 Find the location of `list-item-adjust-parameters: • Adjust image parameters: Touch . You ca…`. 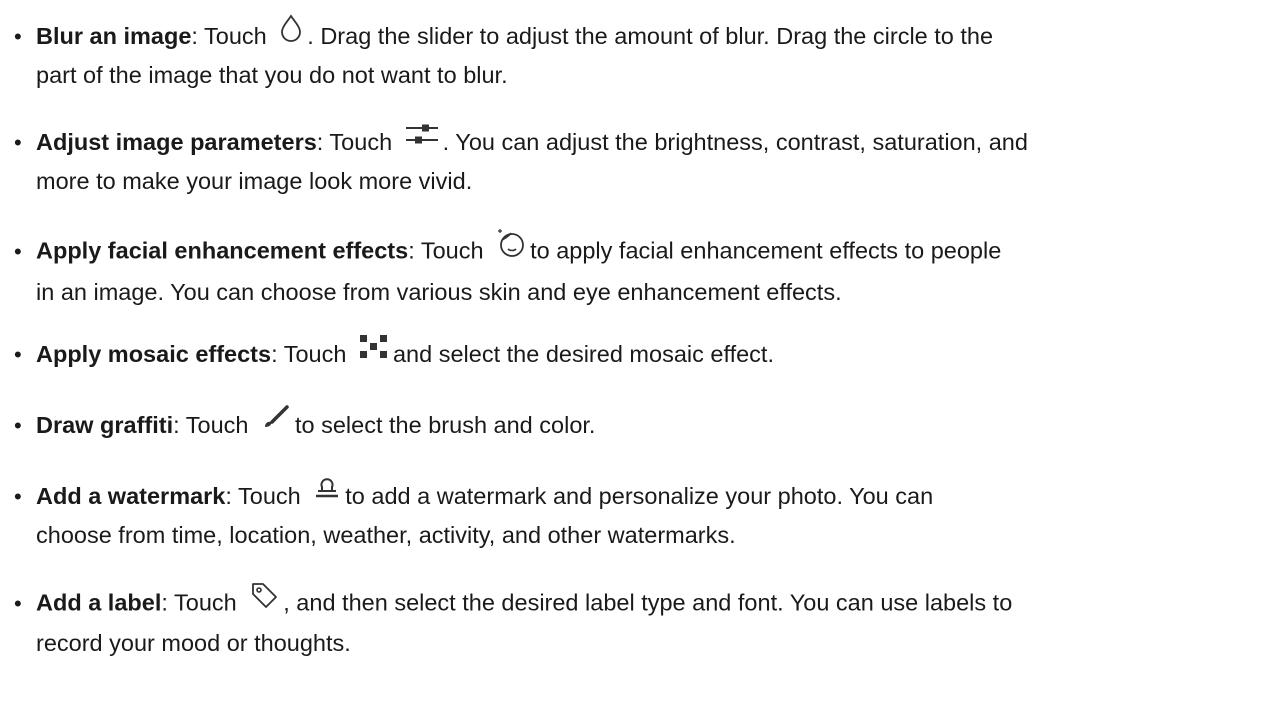

list-item-adjust-parameters: • Adjust image parameters: Touch . You ca… is located at coordinates (634, 162).